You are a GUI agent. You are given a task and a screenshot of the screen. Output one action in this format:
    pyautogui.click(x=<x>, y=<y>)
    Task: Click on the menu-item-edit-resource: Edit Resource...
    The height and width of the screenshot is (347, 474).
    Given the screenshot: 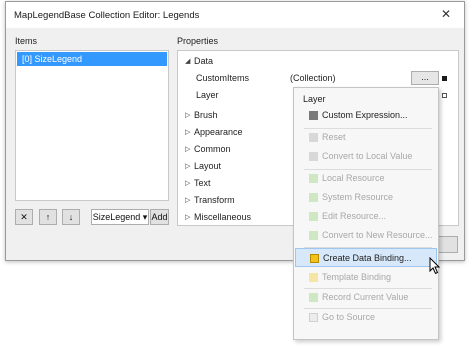 What is the action you would take?
    pyautogui.click(x=366, y=216)
    